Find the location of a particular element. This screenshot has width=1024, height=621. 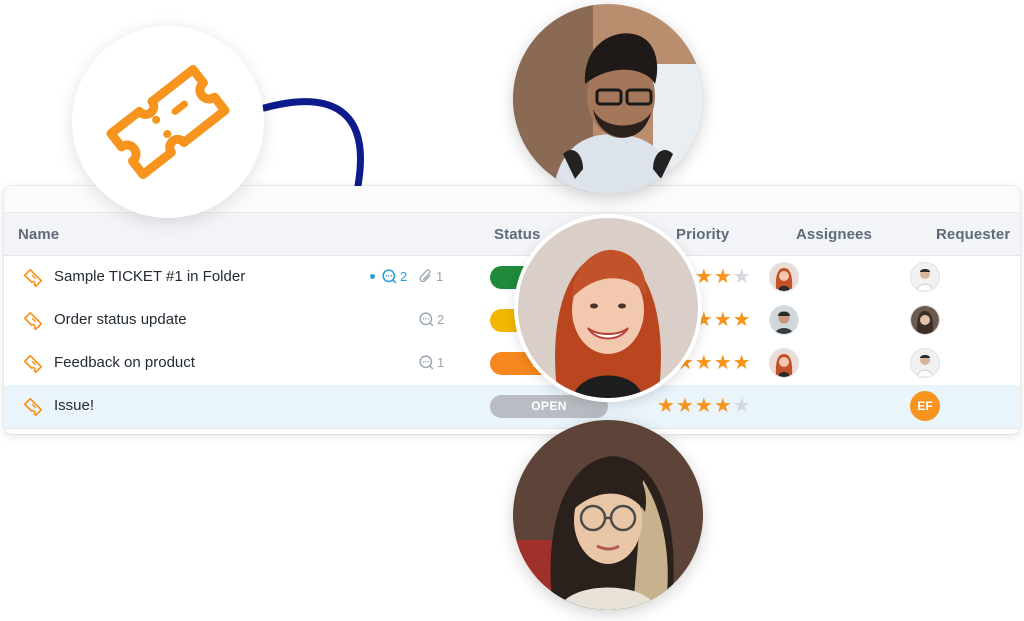

ticket-name: Sample TICKET #1 in Folder is located at coordinates (149, 276).